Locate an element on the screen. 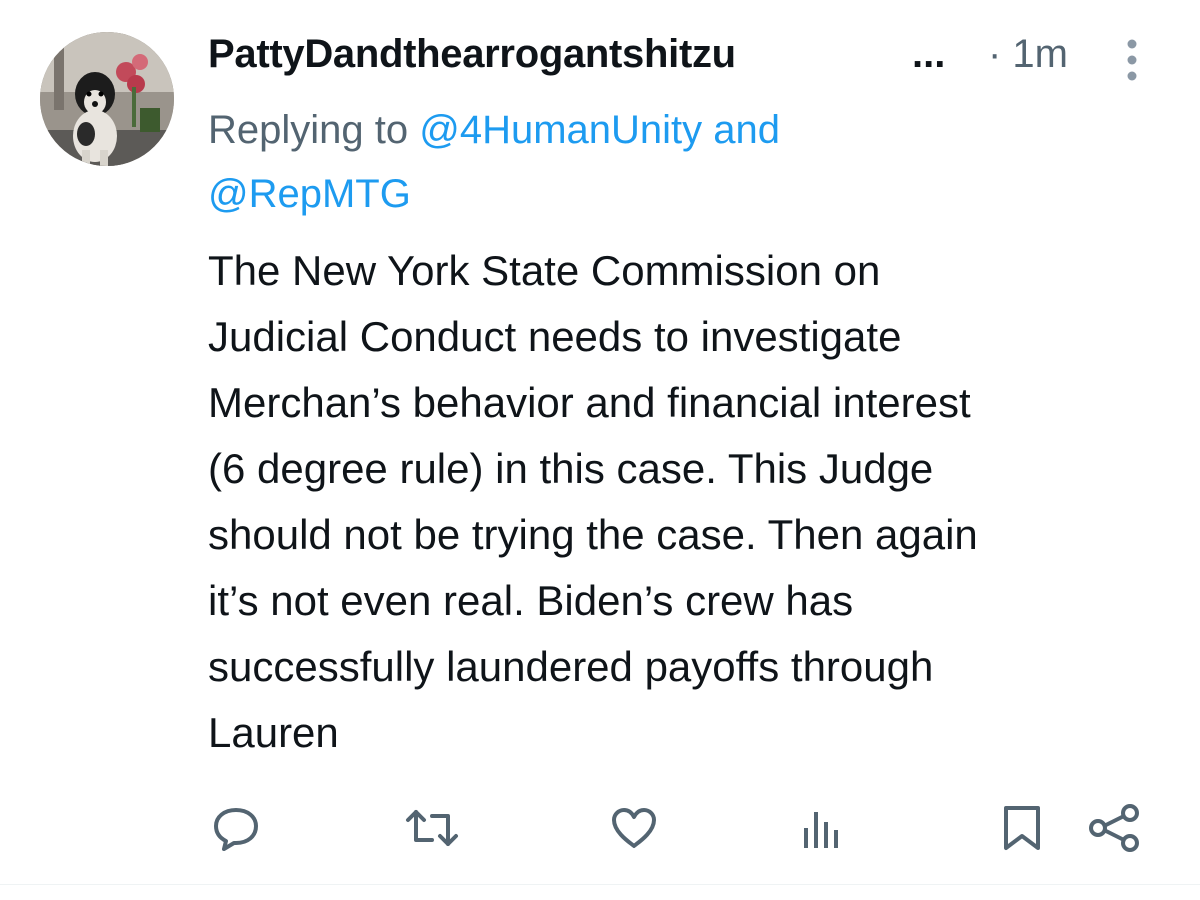  replying-to: Replying to @4HumanUnity and @RepMTG is located at coordinates (658, 162).